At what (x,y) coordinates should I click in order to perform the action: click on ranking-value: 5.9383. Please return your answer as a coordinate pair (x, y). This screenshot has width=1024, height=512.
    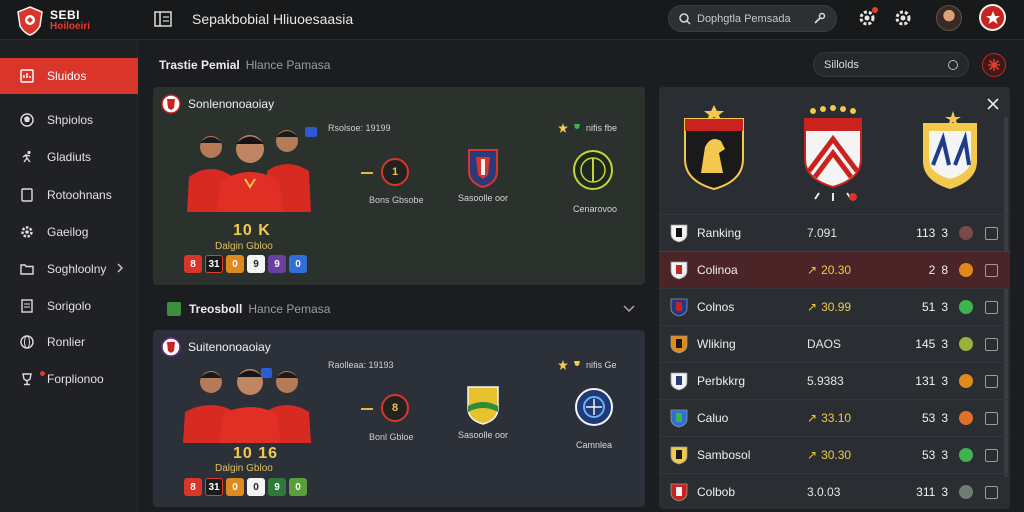
    Looking at the image, I should click on (825, 381).